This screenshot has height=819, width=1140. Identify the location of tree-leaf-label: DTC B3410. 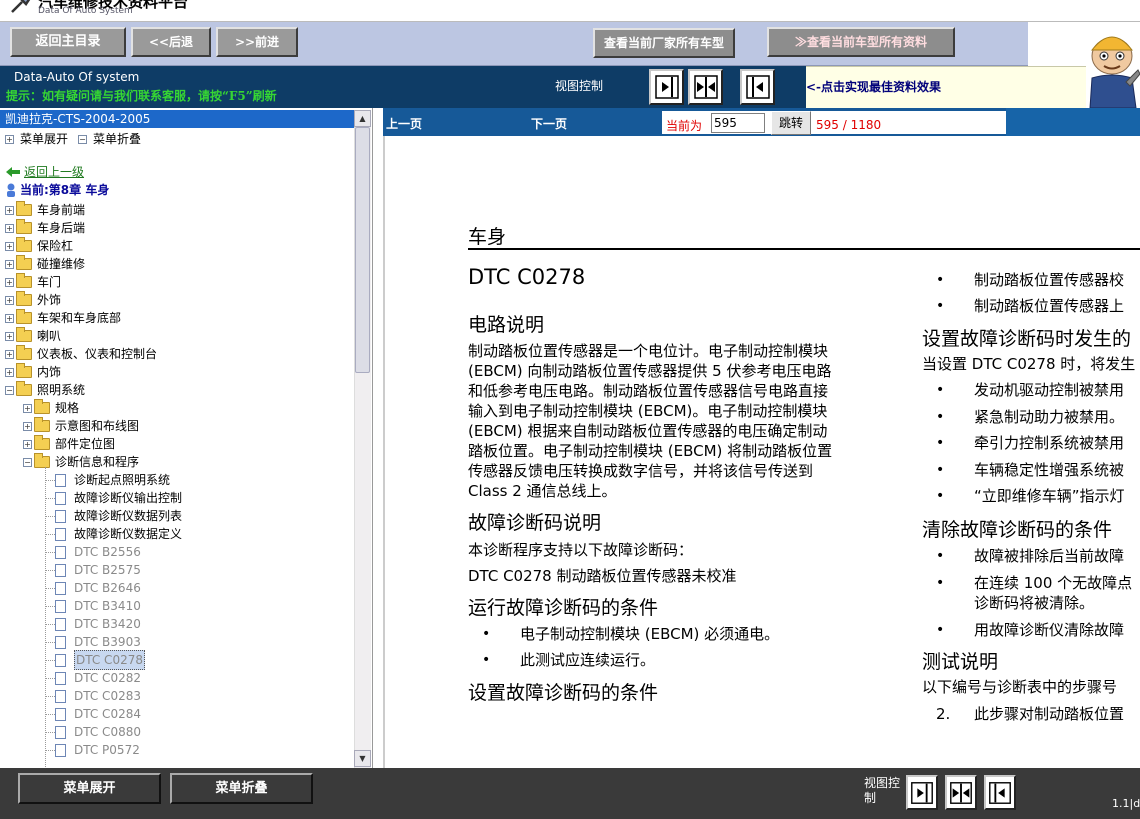
(107, 606).